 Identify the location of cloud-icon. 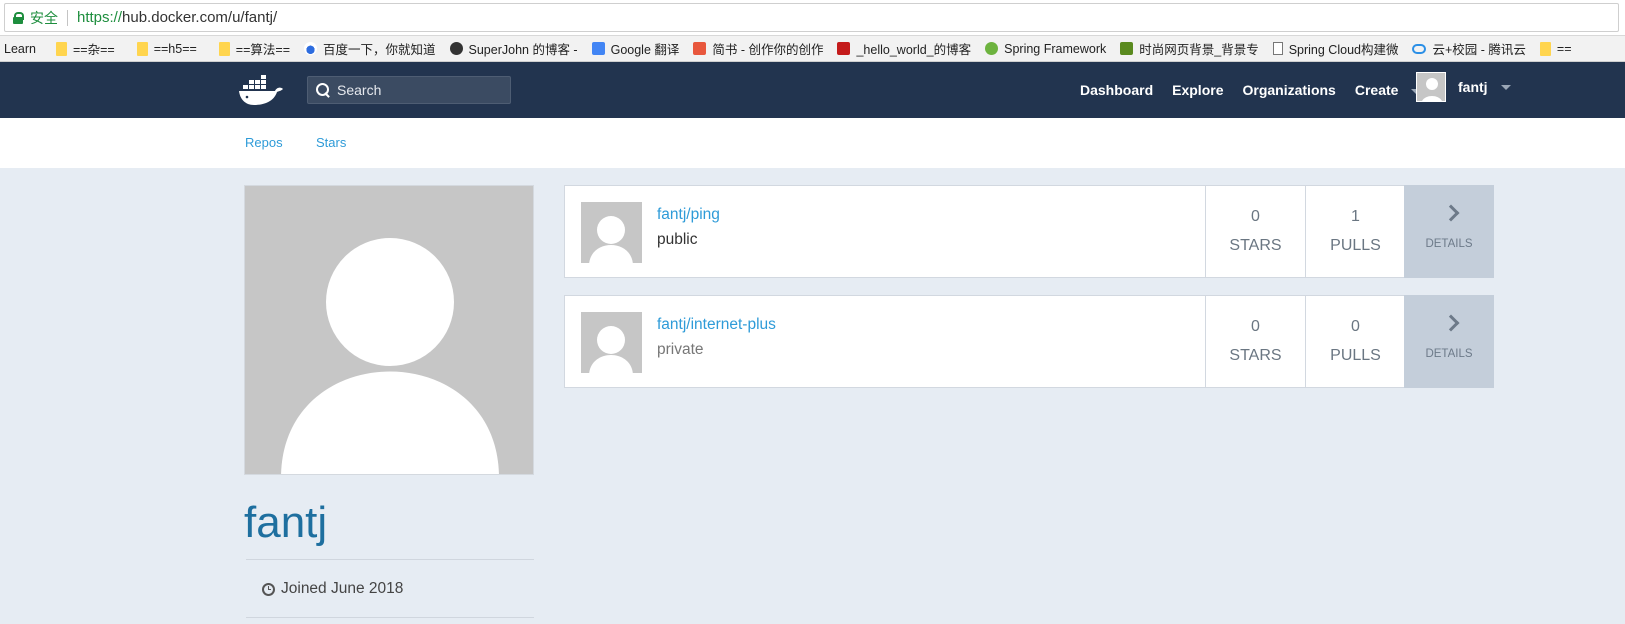
(1419, 48).